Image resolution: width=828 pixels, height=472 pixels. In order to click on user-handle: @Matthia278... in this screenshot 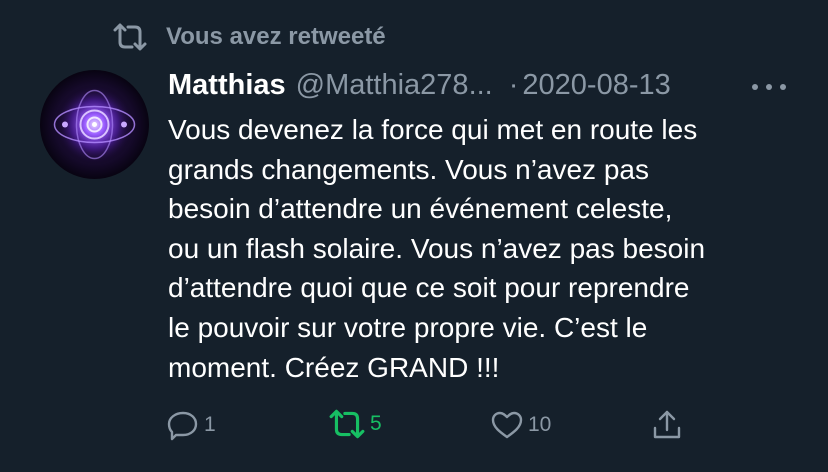, I will do `click(394, 85)`.